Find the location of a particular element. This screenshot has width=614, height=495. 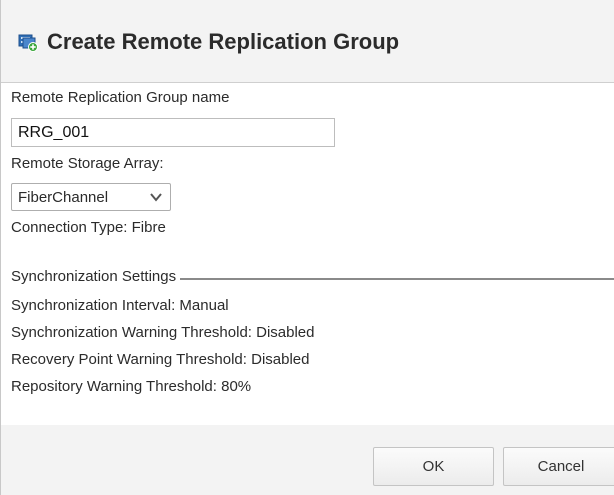

synchronization-settings-label: Synchronization Settings is located at coordinates (96, 276).